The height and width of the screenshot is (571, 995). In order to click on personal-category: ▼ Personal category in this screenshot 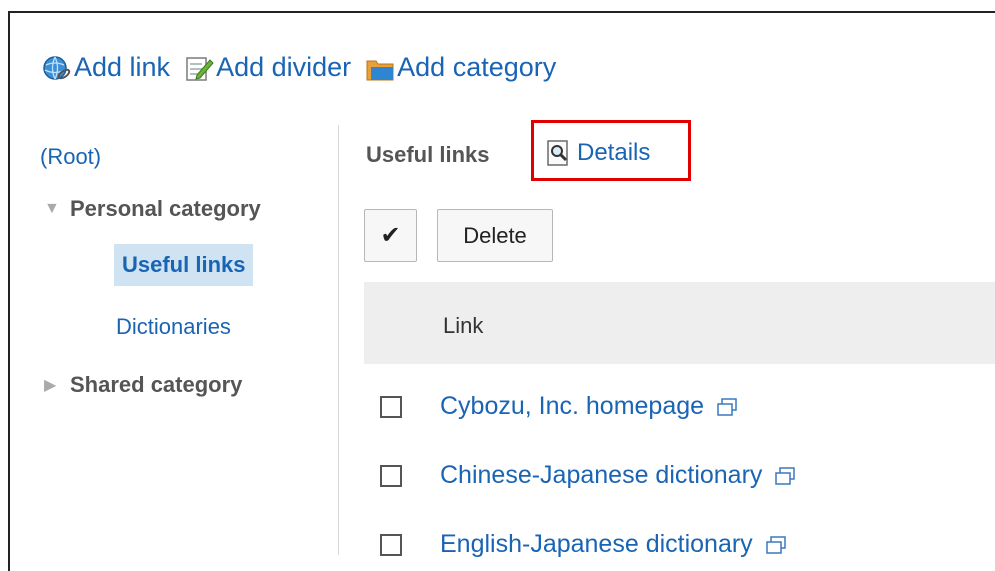, I will do `click(152, 209)`.